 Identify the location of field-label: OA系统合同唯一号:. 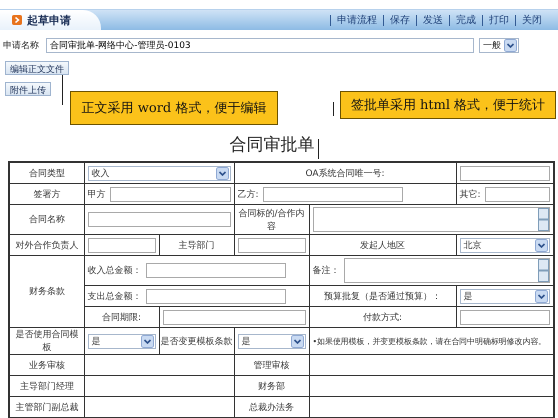
(345, 173).